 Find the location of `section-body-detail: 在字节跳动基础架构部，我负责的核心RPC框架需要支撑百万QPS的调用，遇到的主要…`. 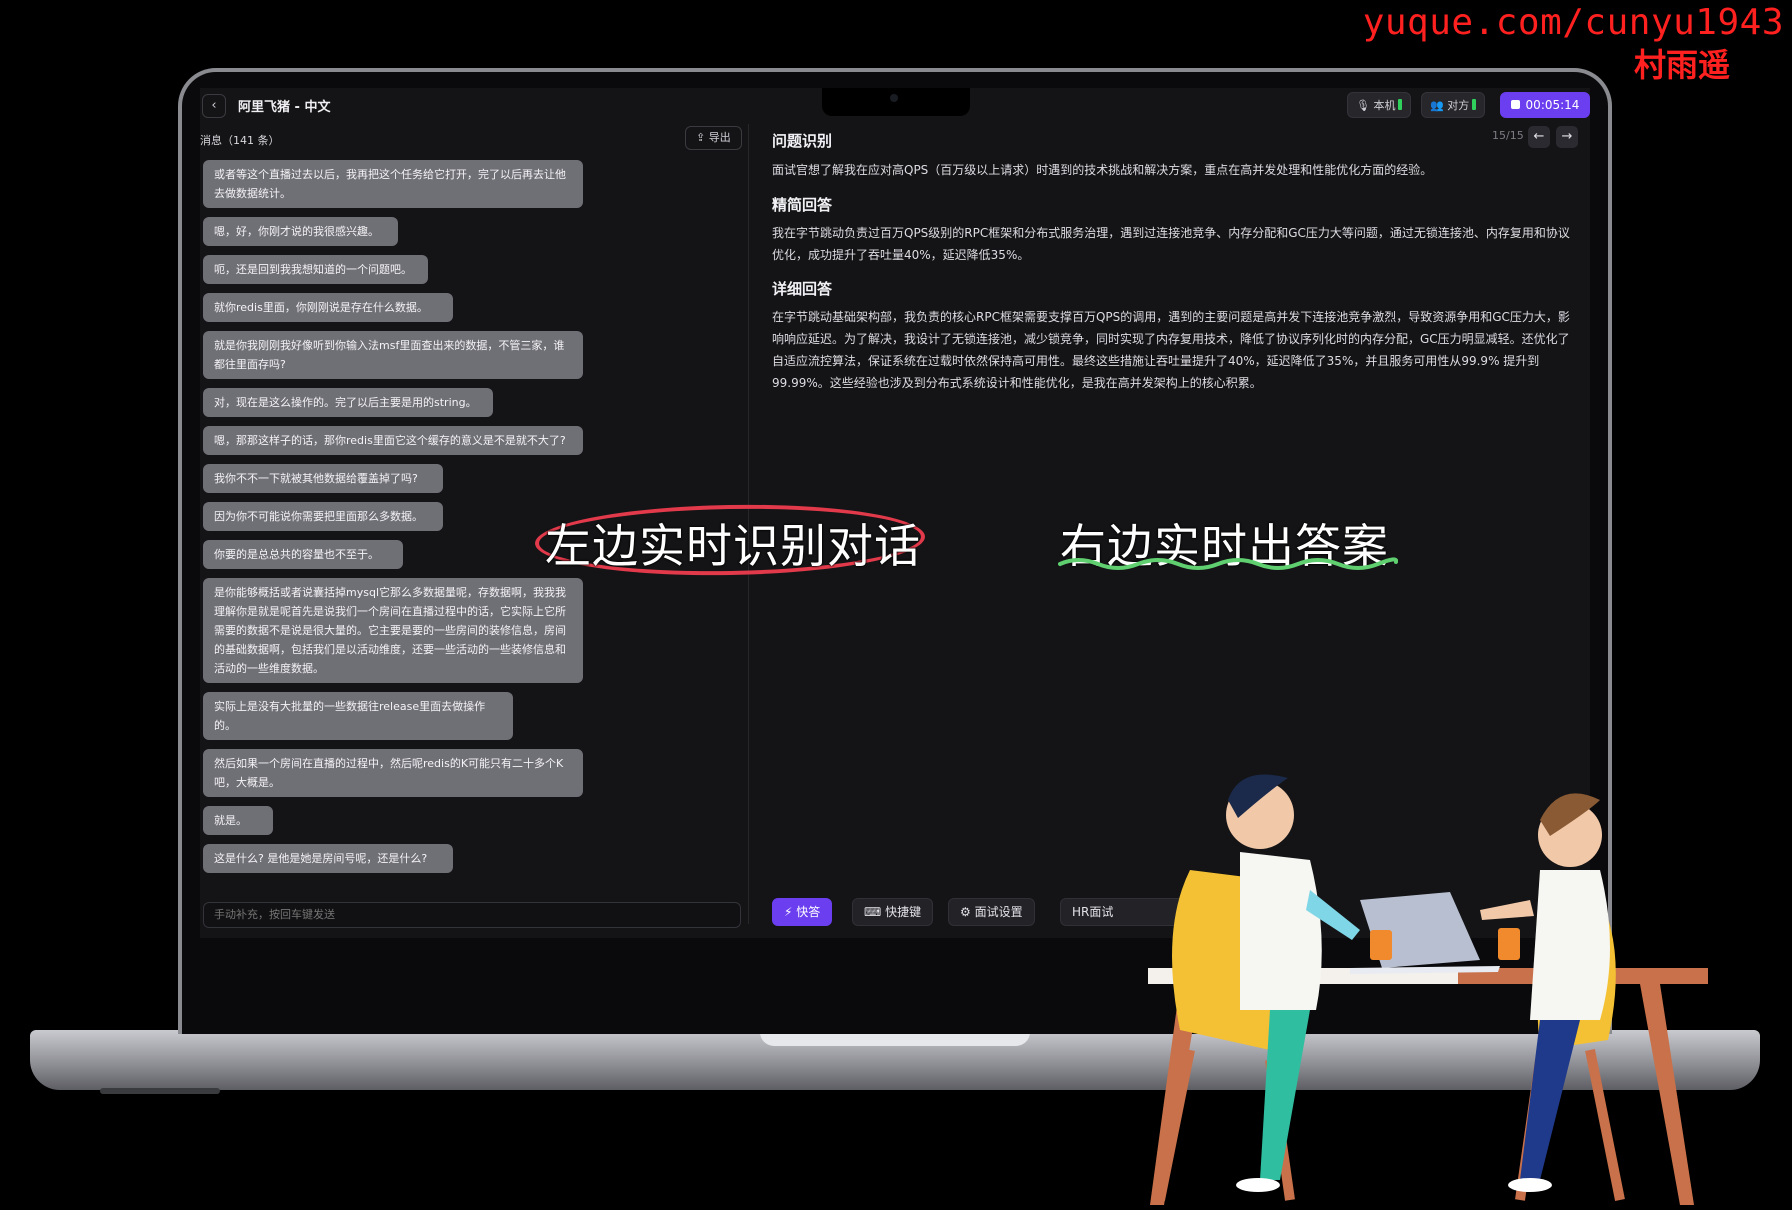

section-body-detail: 在字节跳动基础架构部，我负责的核心RPC框架需要支撑百万QPS的调用，遇到的主要… is located at coordinates (1171, 350).